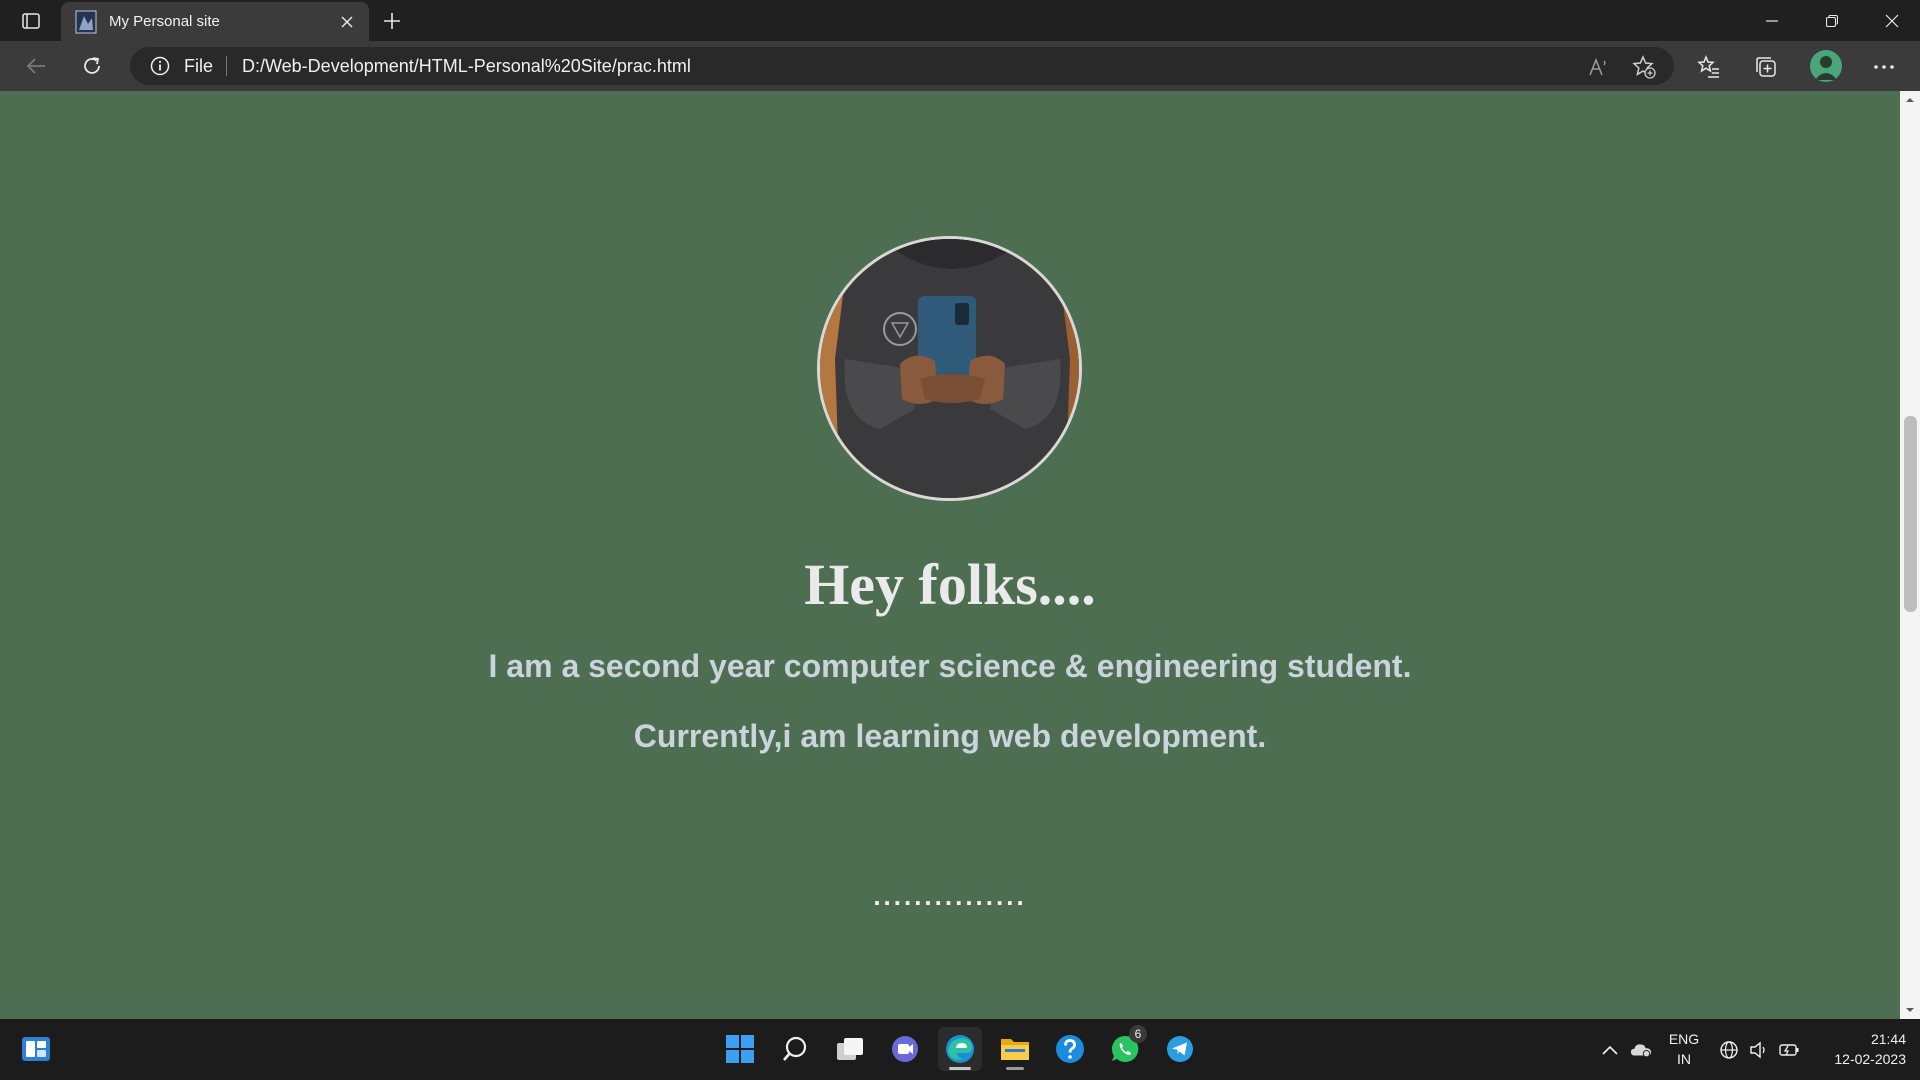 This screenshot has width=1920, height=1080. What do you see at coordinates (1138, 1034) in the screenshot?
I see `notification-badge: 6` at bounding box center [1138, 1034].